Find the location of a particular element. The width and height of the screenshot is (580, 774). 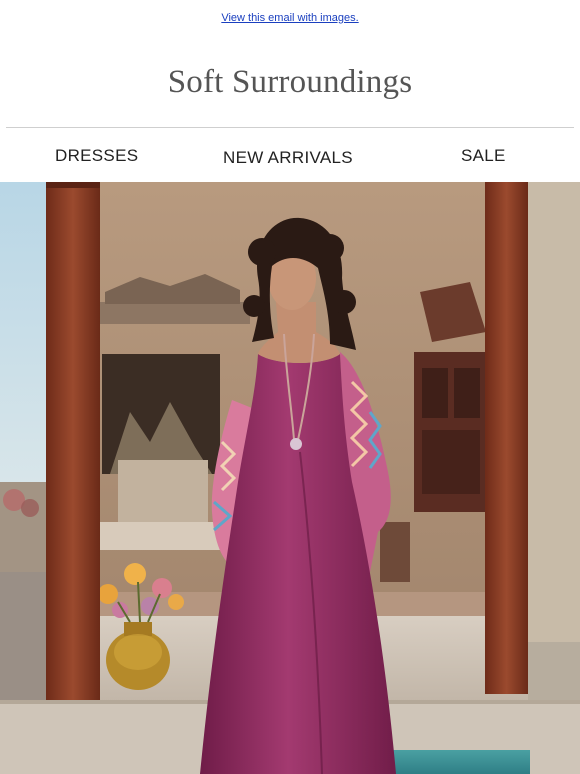

nav-dresses: DRESSES is located at coordinates (96, 156).